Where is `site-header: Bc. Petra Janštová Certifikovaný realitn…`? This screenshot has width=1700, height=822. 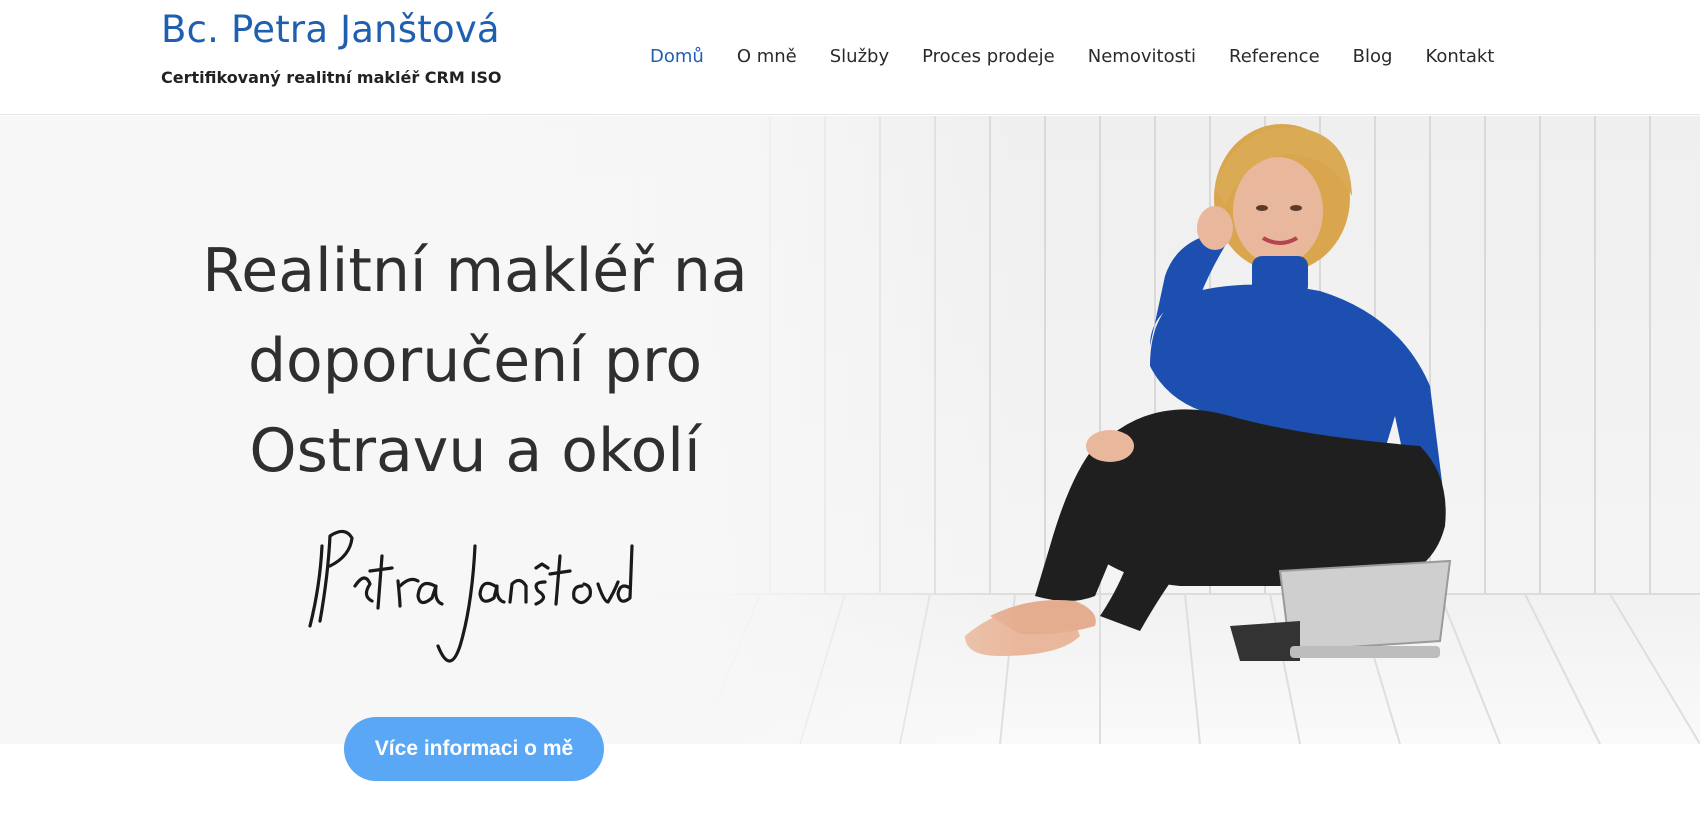 site-header: Bc. Petra Janštová Certifikovaný realitn… is located at coordinates (850, 57).